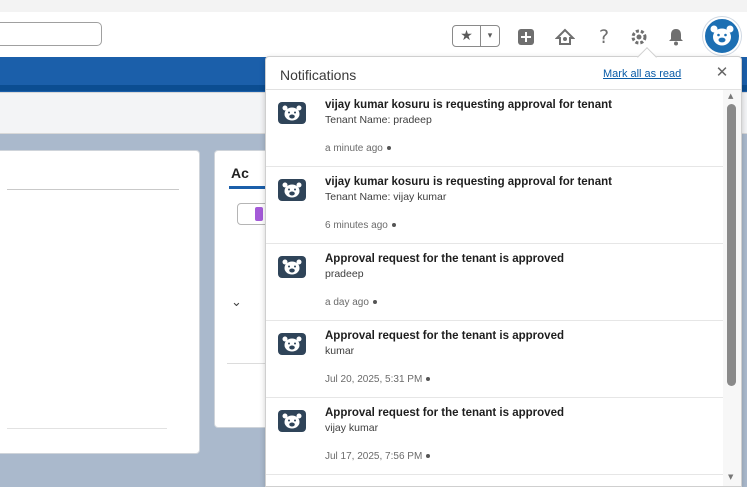 The height and width of the screenshot is (487, 747). I want to click on favorites-button-group: ★ ▾, so click(476, 36).